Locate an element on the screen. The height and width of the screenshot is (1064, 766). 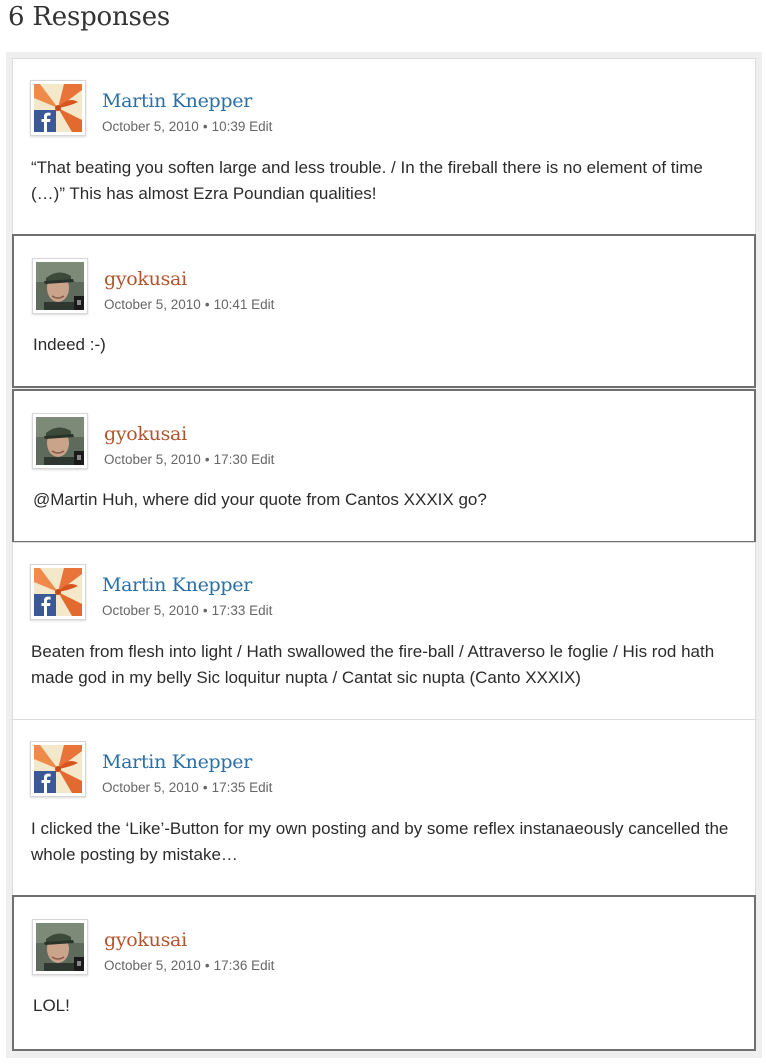
comment-meta: October 5, 2010 • 10:41 Edit is located at coordinates (189, 304).